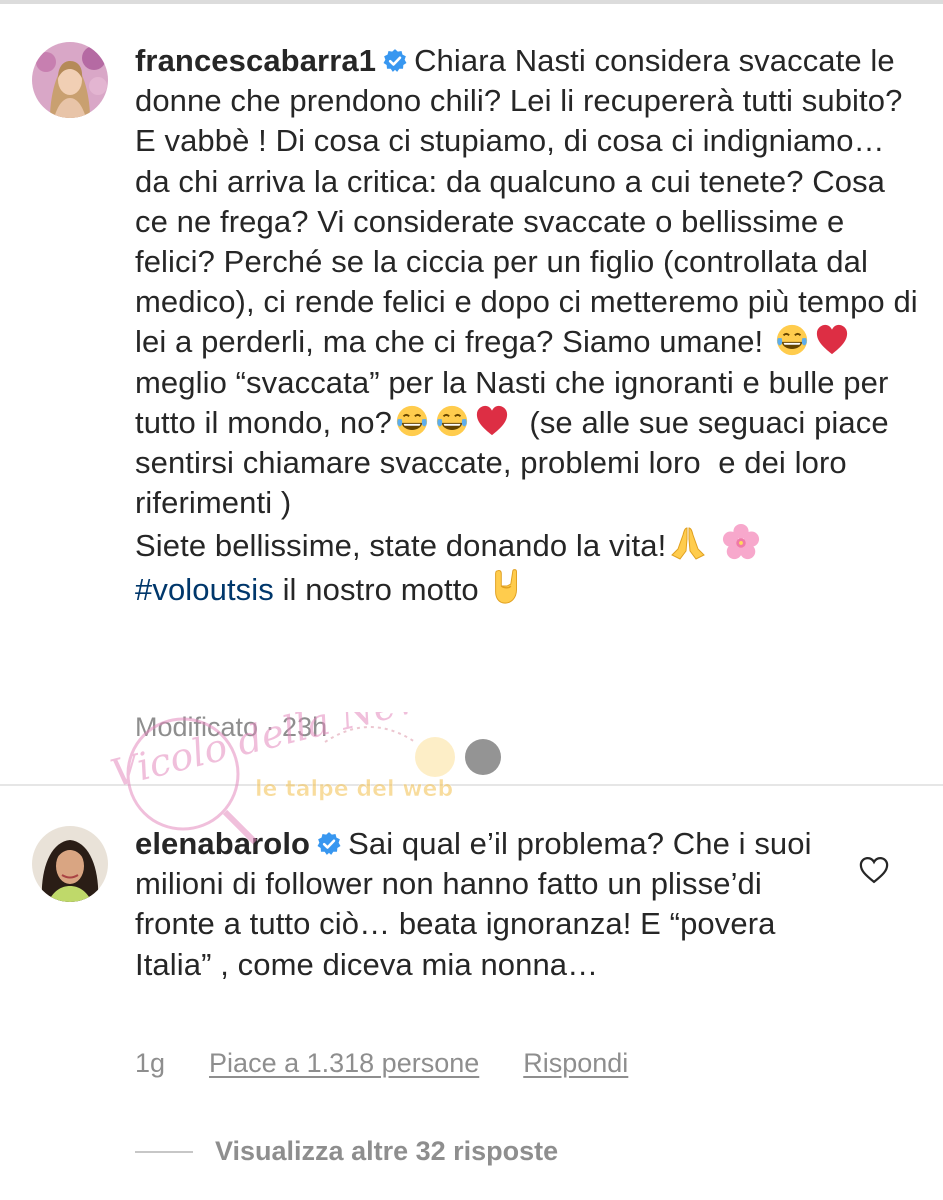  Describe the element at coordinates (231, 727) in the screenshot. I see `comment-meta: Modificato · 23h` at that location.